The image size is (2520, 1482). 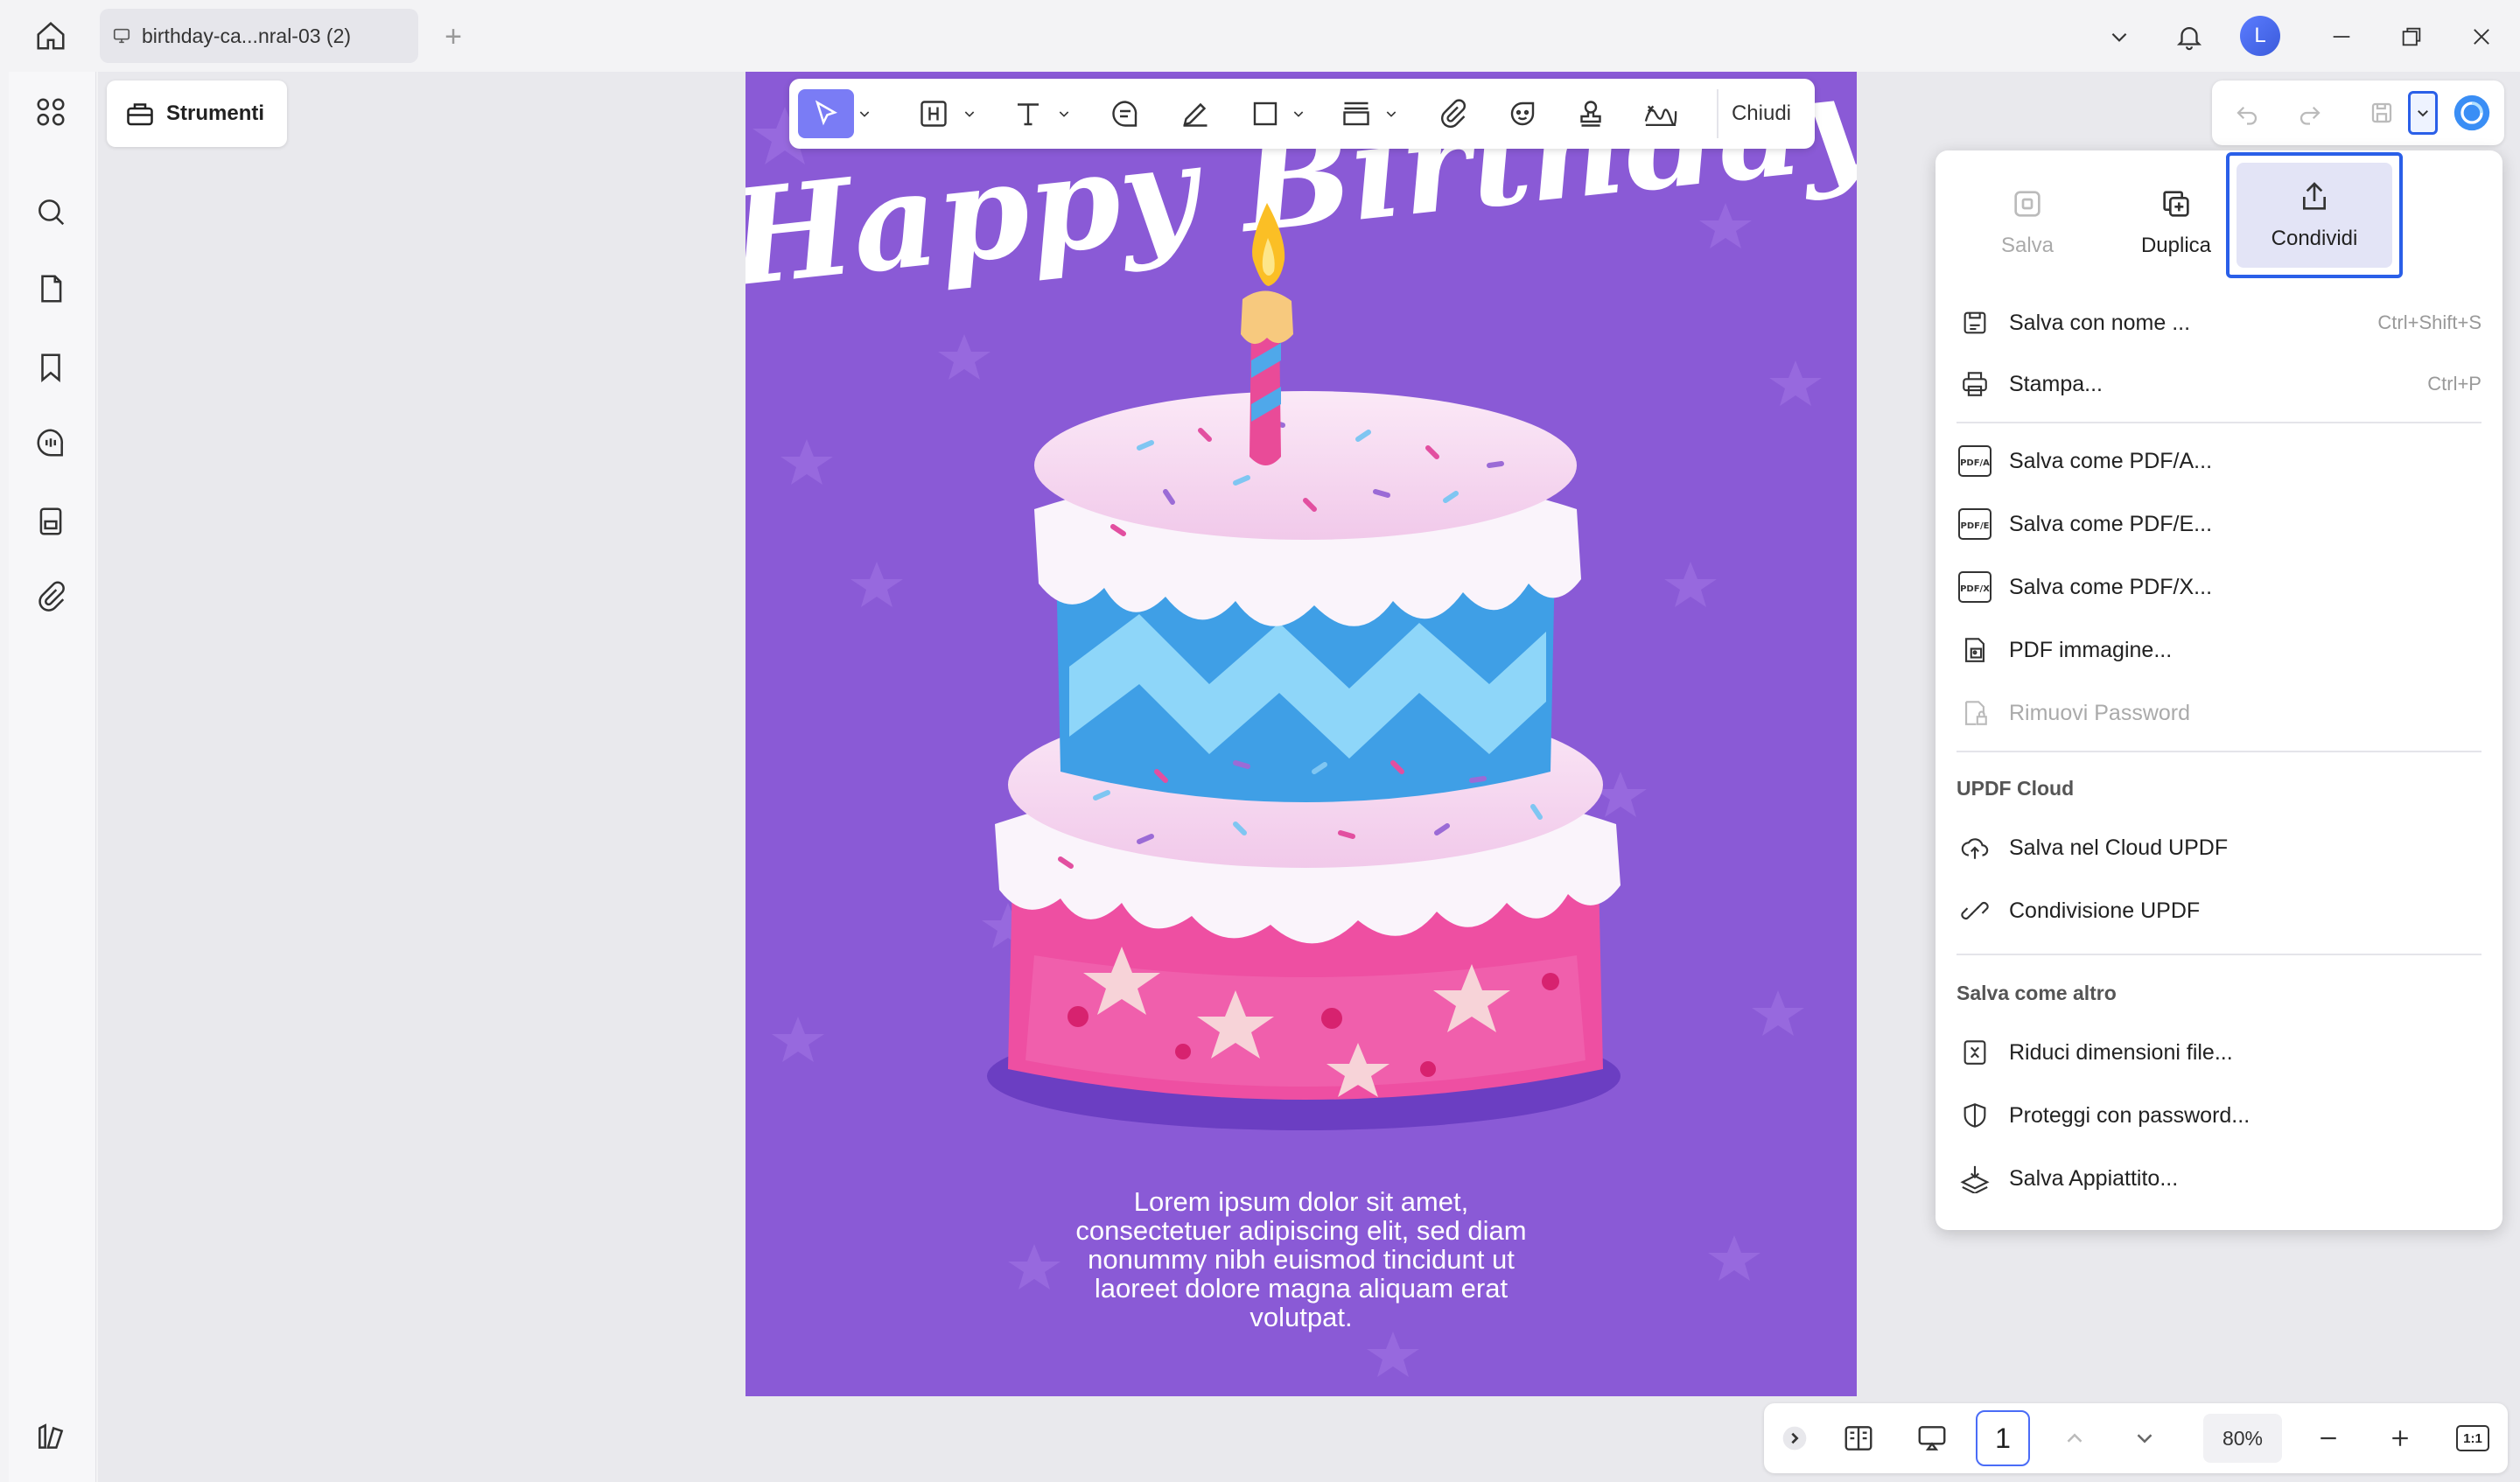 I want to click on tools-button: Strumenti, so click(x=197, y=113).